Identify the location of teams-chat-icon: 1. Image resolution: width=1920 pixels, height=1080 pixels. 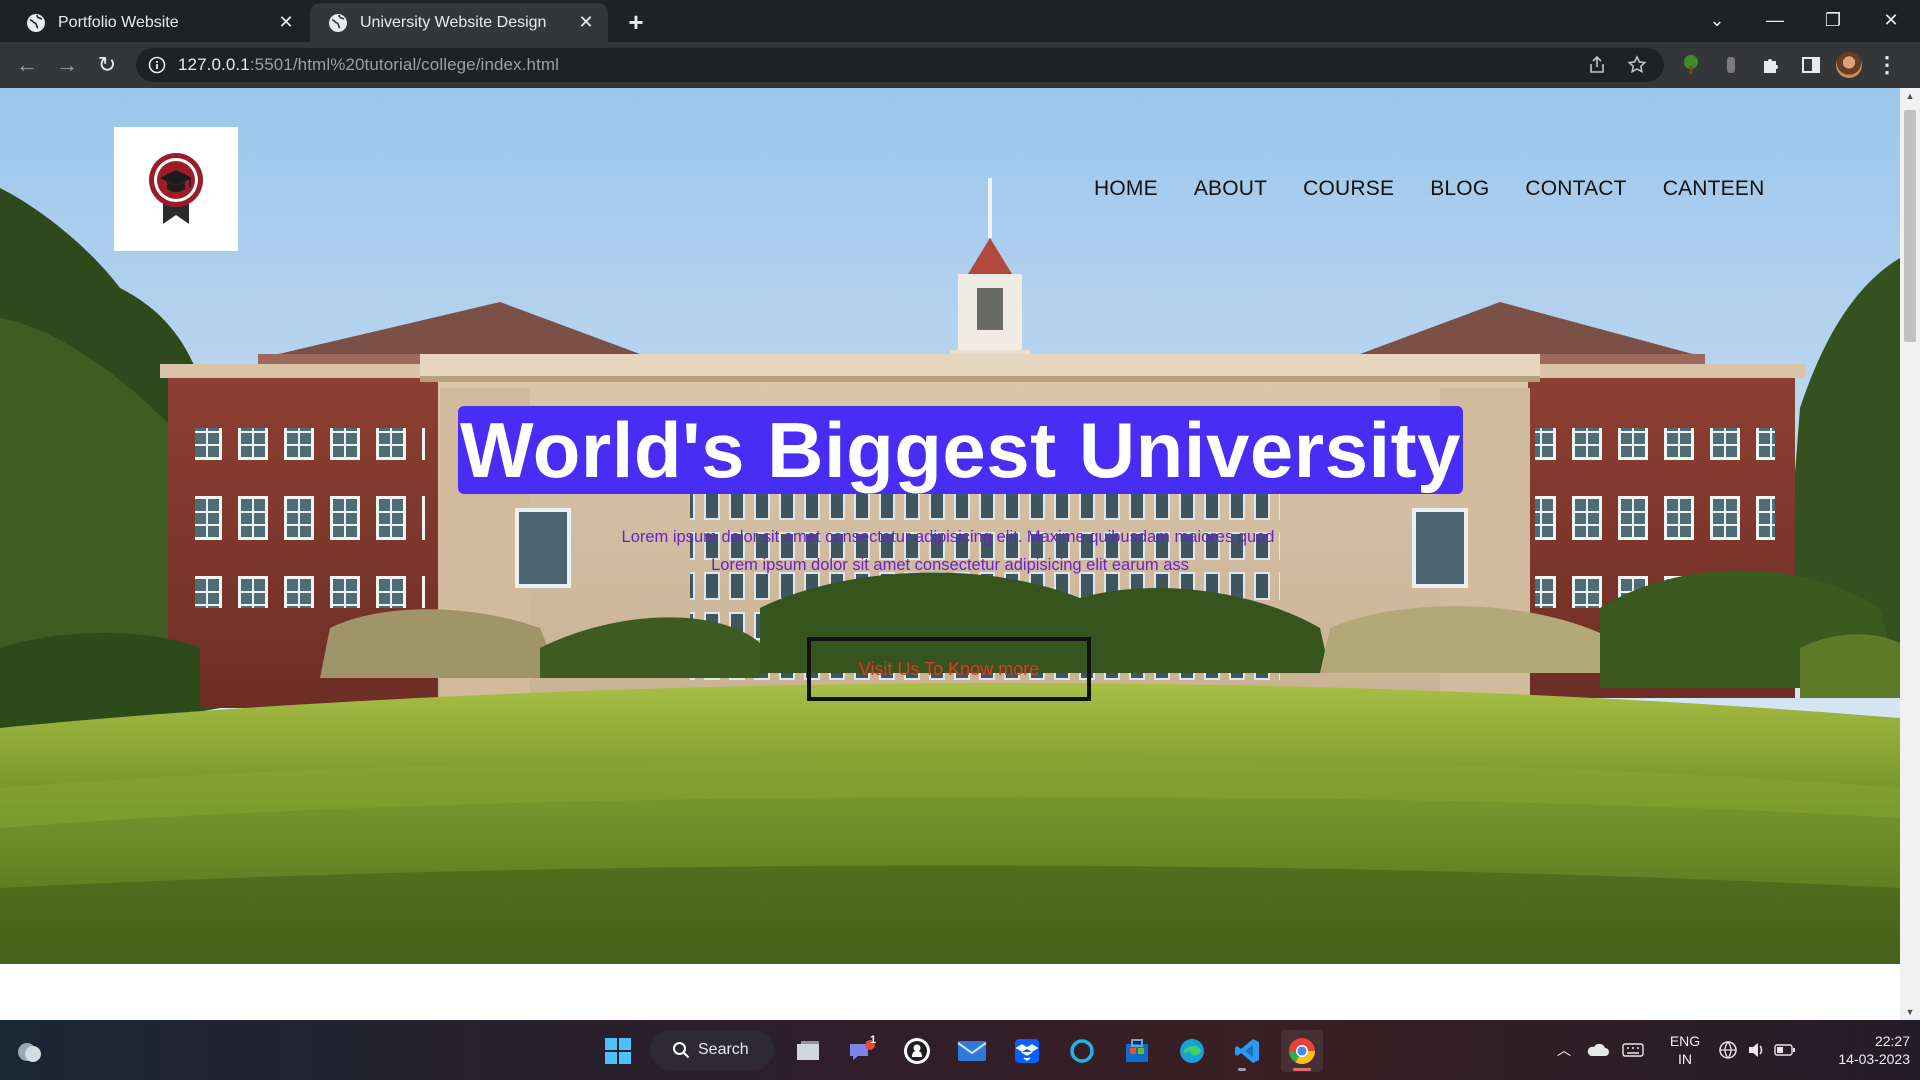
(862, 1051).